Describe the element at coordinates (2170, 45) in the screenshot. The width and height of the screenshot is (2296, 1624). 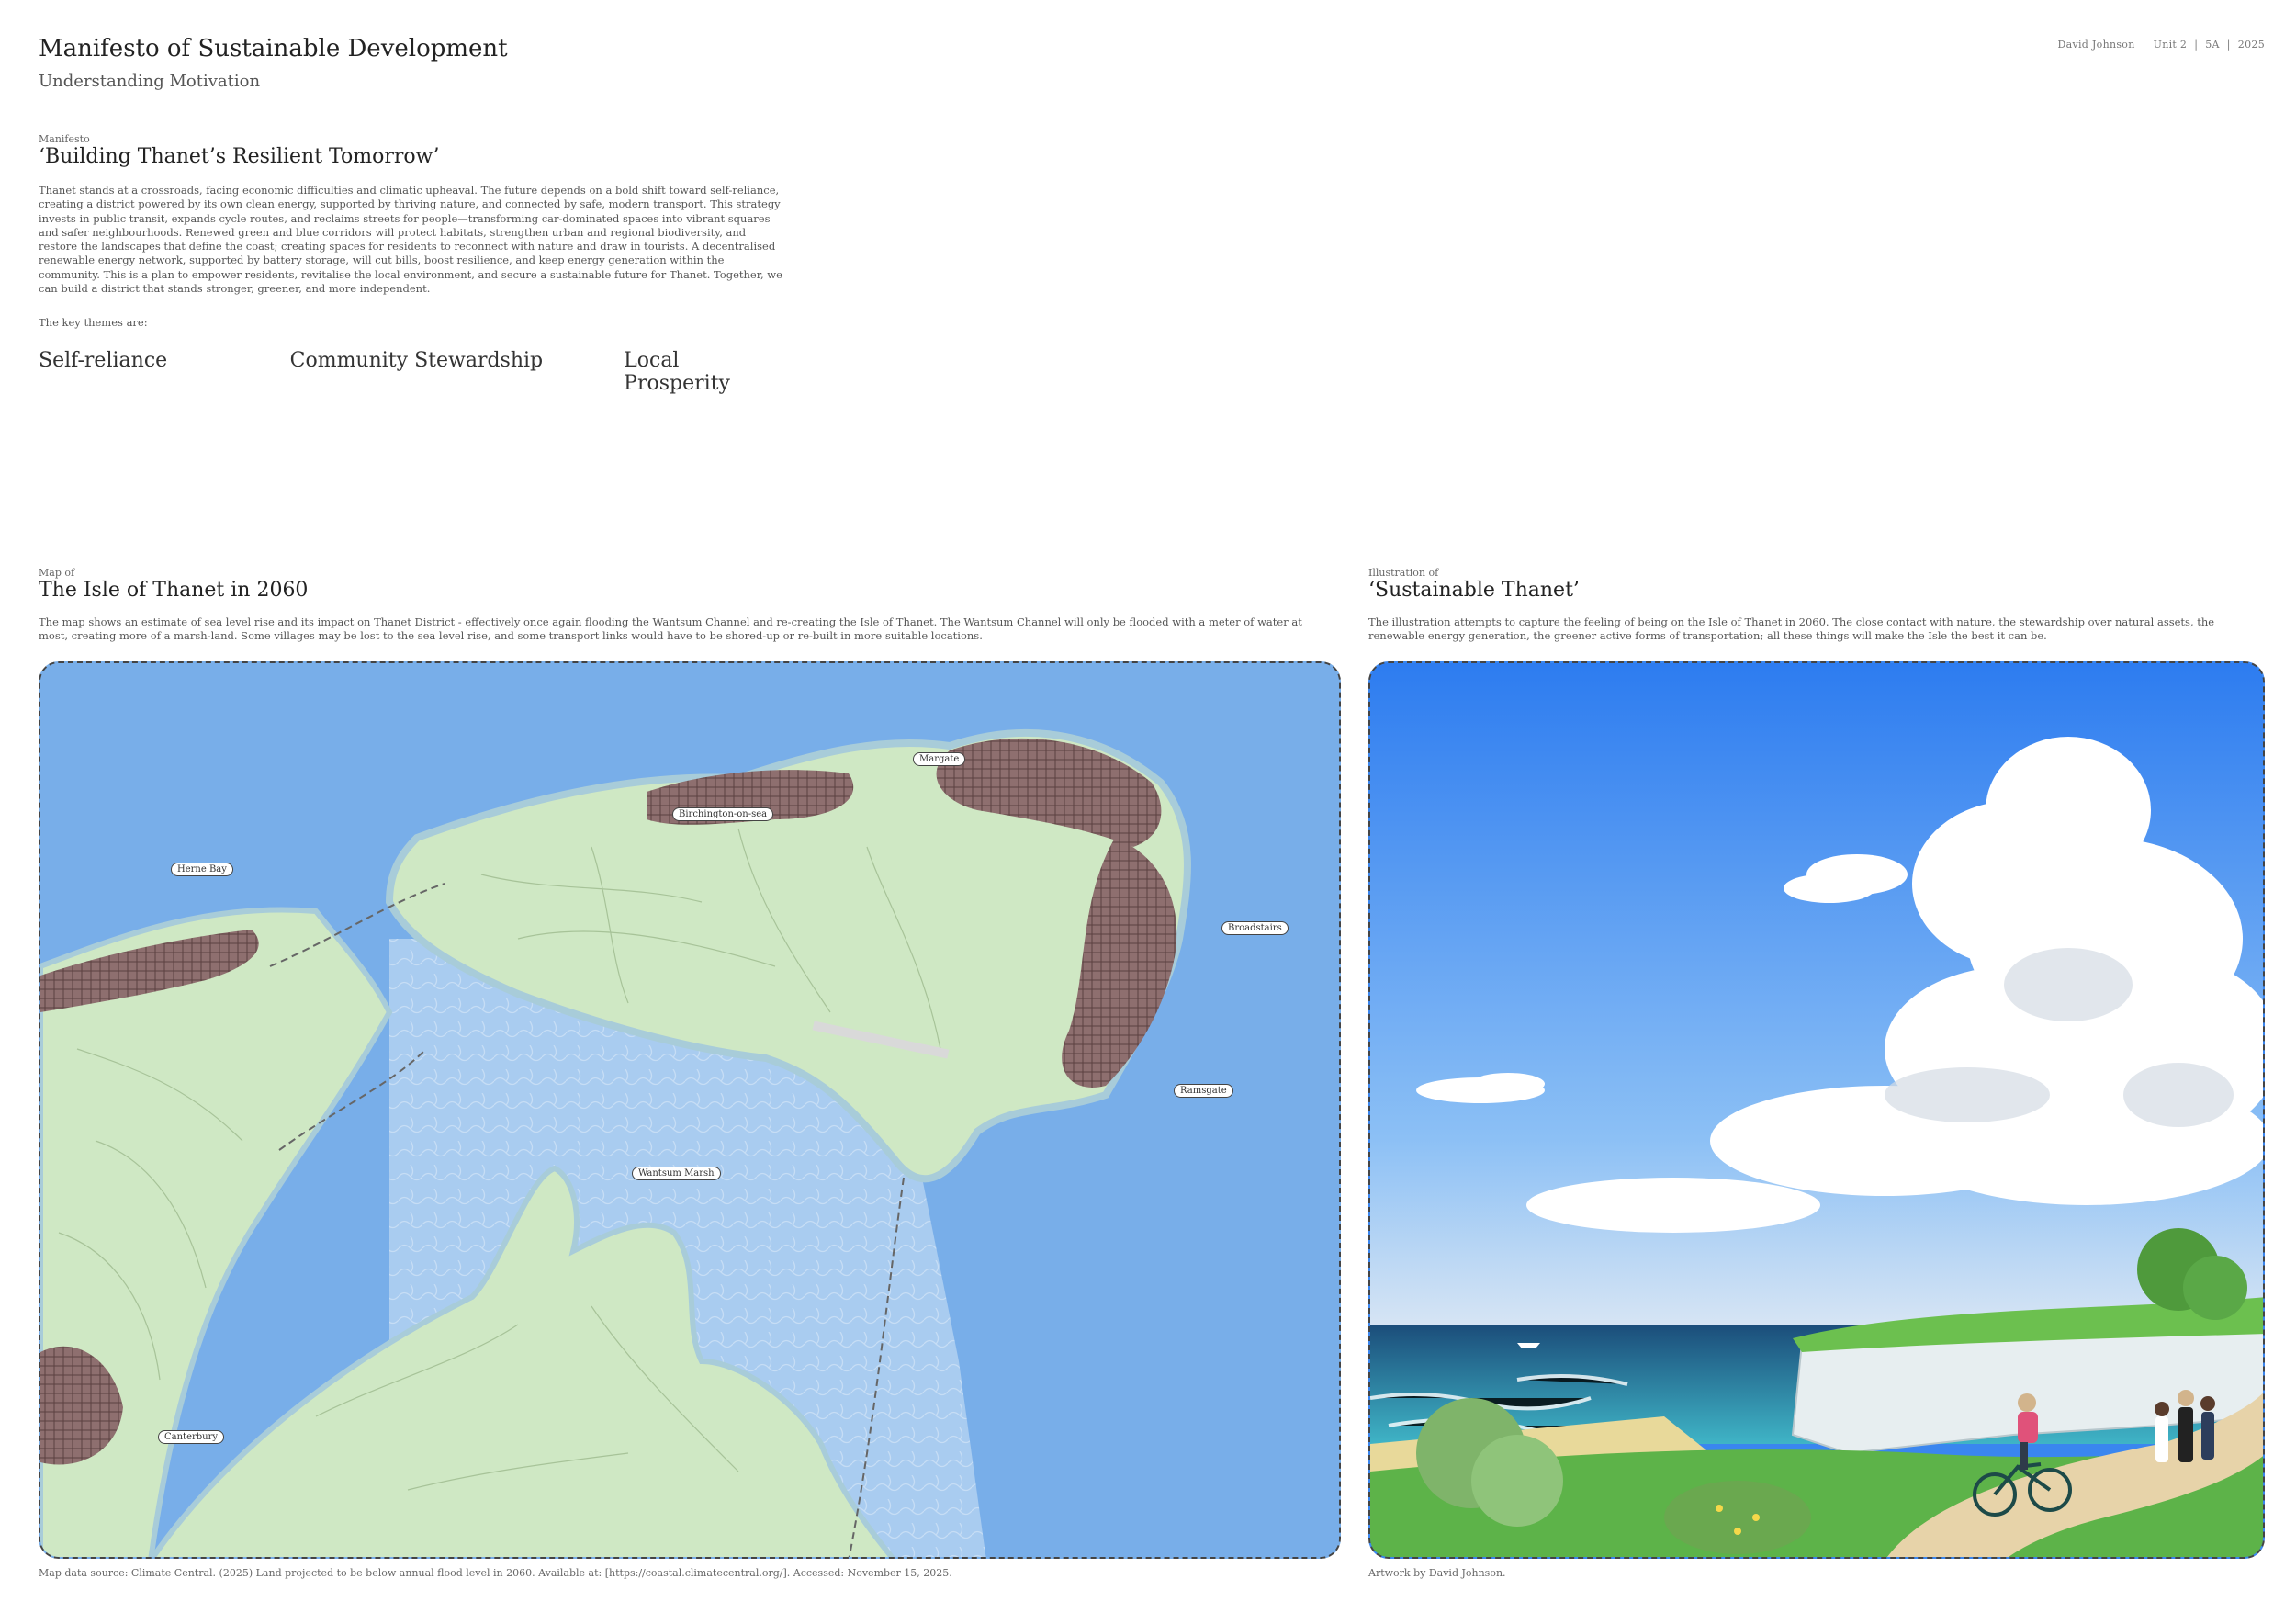
I see `meta-unit: Unit 2` at that location.